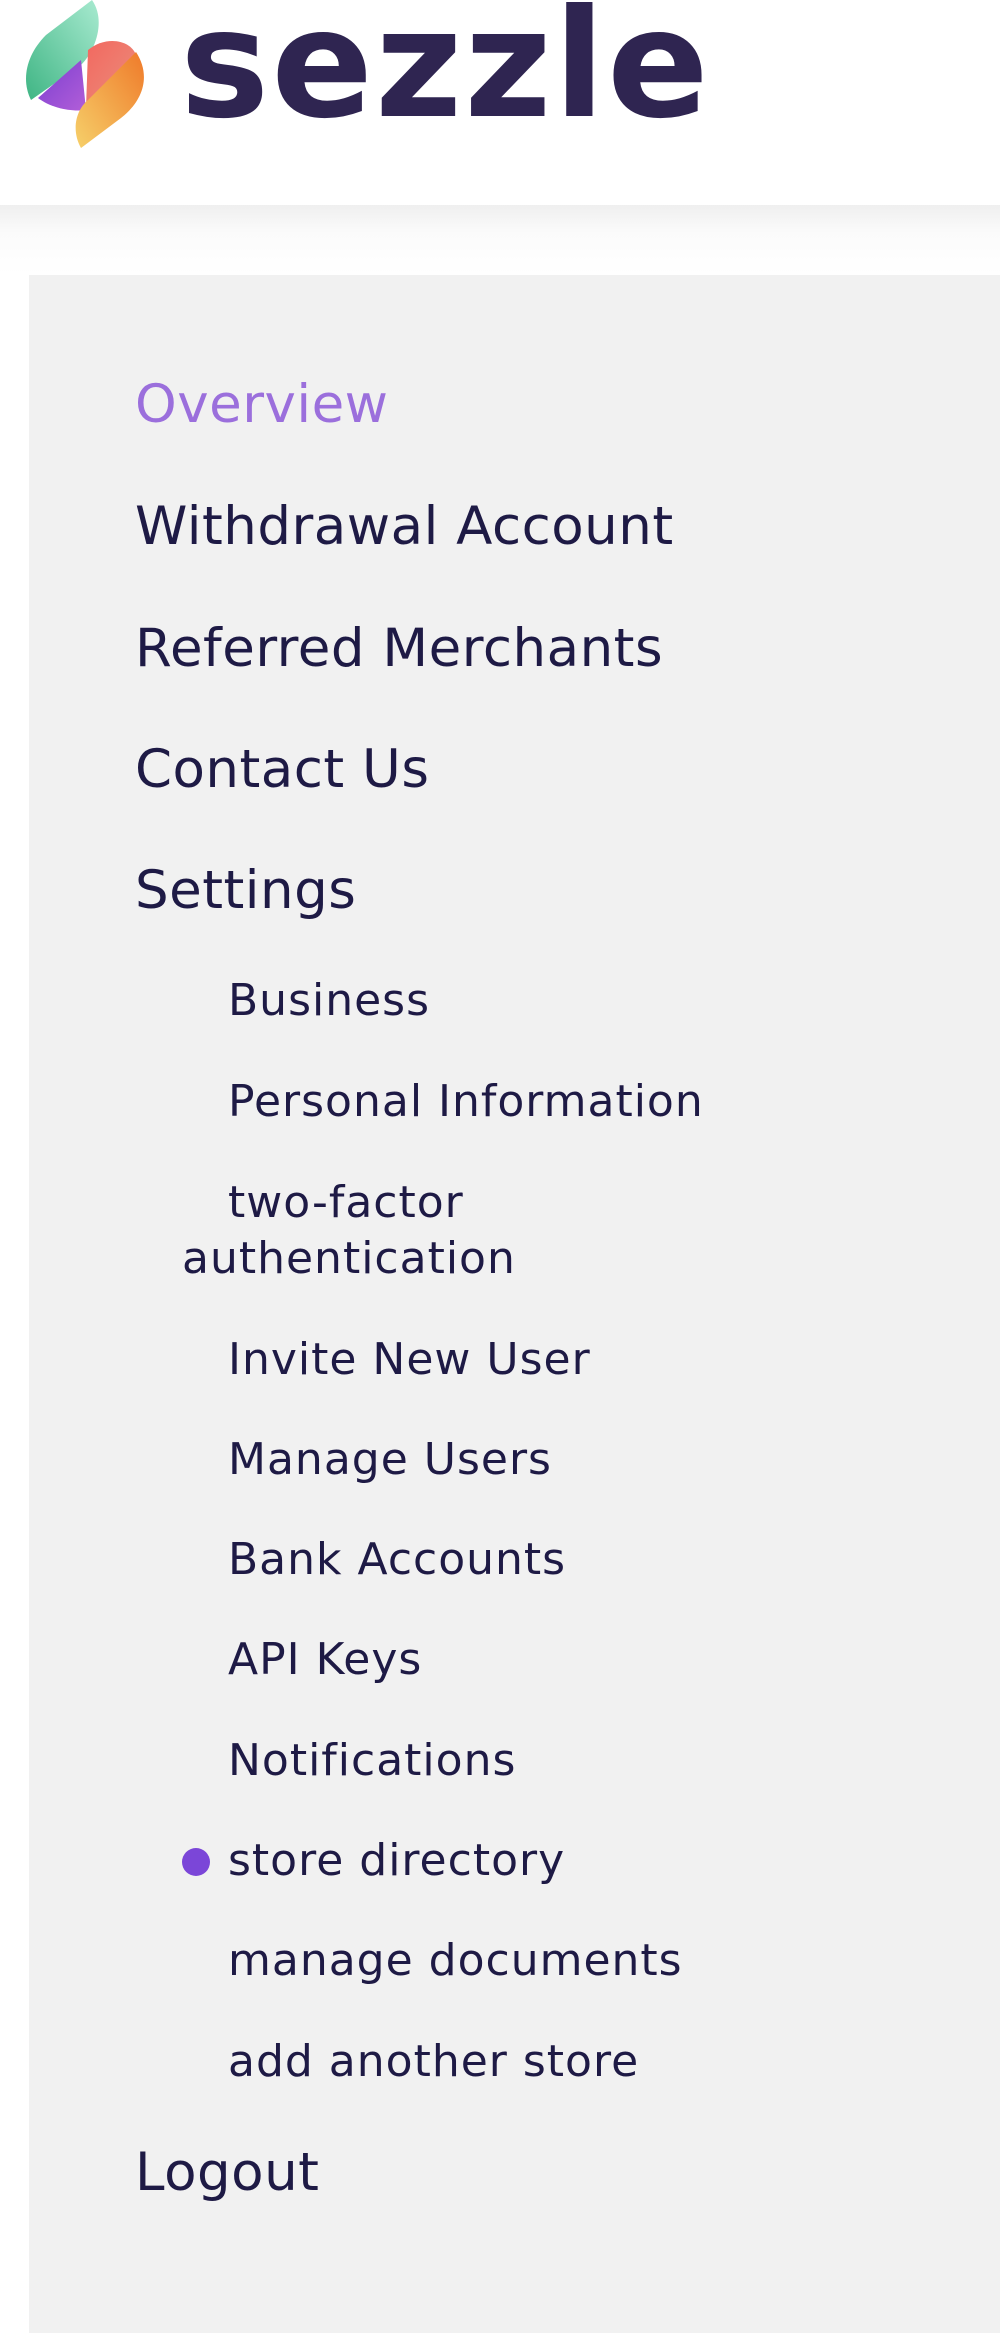 This screenshot has height=2333, width=1000. I want to click on sezzle-wordmark: sezzle, so click(445, 70).